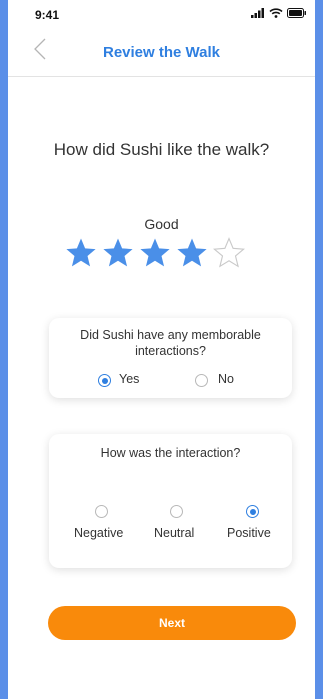 Image resolution: width=323 pixels, height=699 pixels. I want to click on no-radio, so click(201, 380).